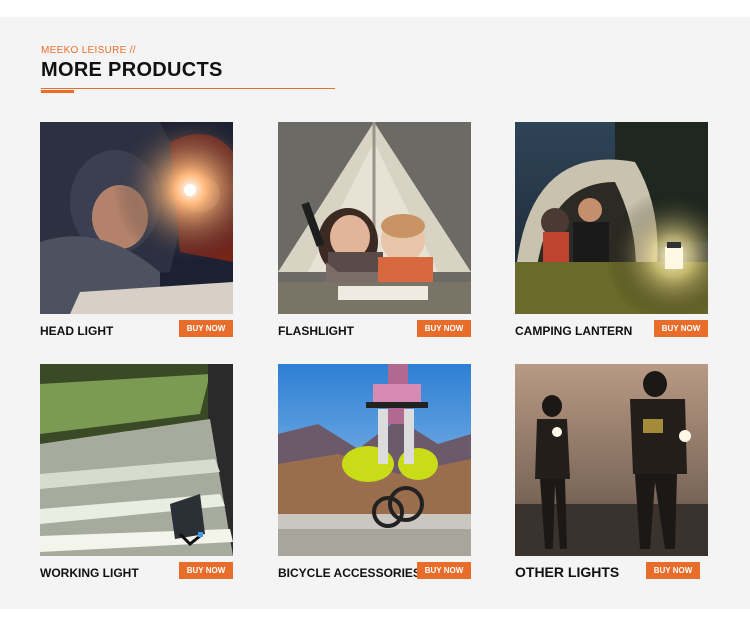  What do you see at coordinates (611, 218) in the screenshot?
I see `camping-lantern-photo` at bounding box center [611, 218].